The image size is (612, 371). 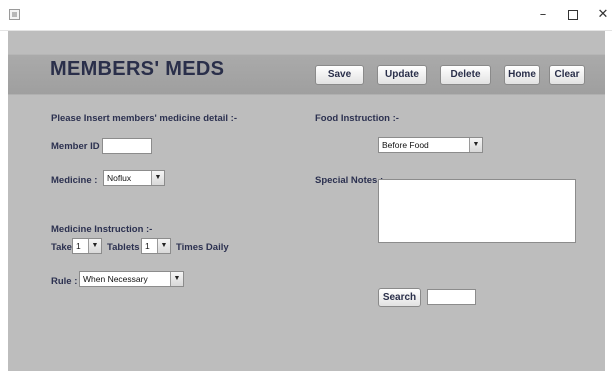 What do you see at coordinates (14, 14) in the screenshot?
I see `java-app-icon` at bounding box center [14, 14].